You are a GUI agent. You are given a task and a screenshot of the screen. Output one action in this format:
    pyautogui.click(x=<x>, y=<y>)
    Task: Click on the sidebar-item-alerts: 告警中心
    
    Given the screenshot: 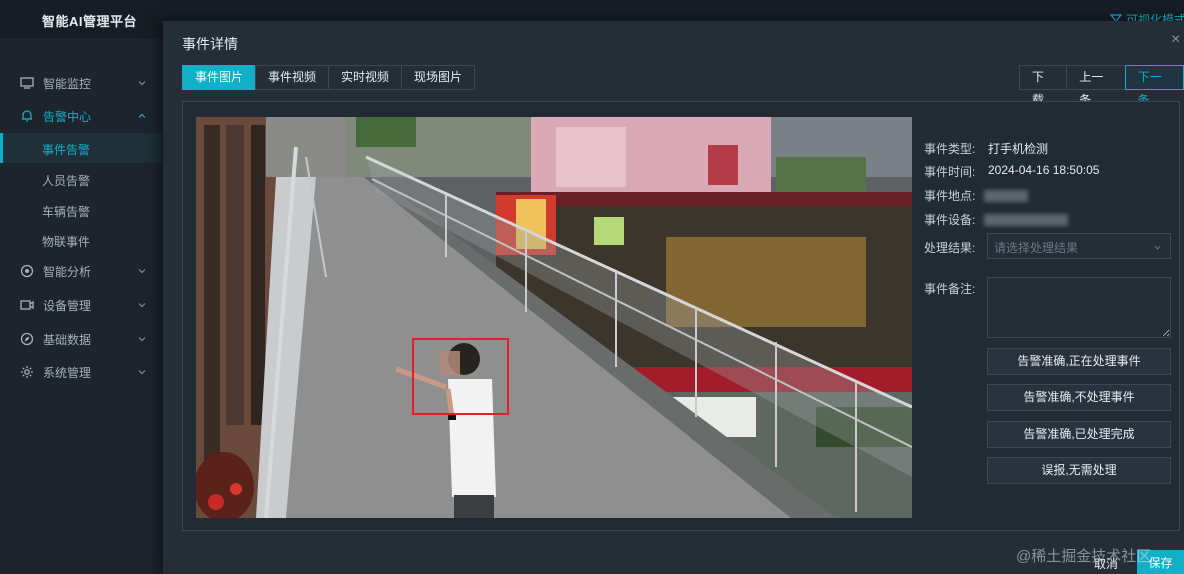 What is the action you would take?
    pyautogui.click(x=81, y=116)
    